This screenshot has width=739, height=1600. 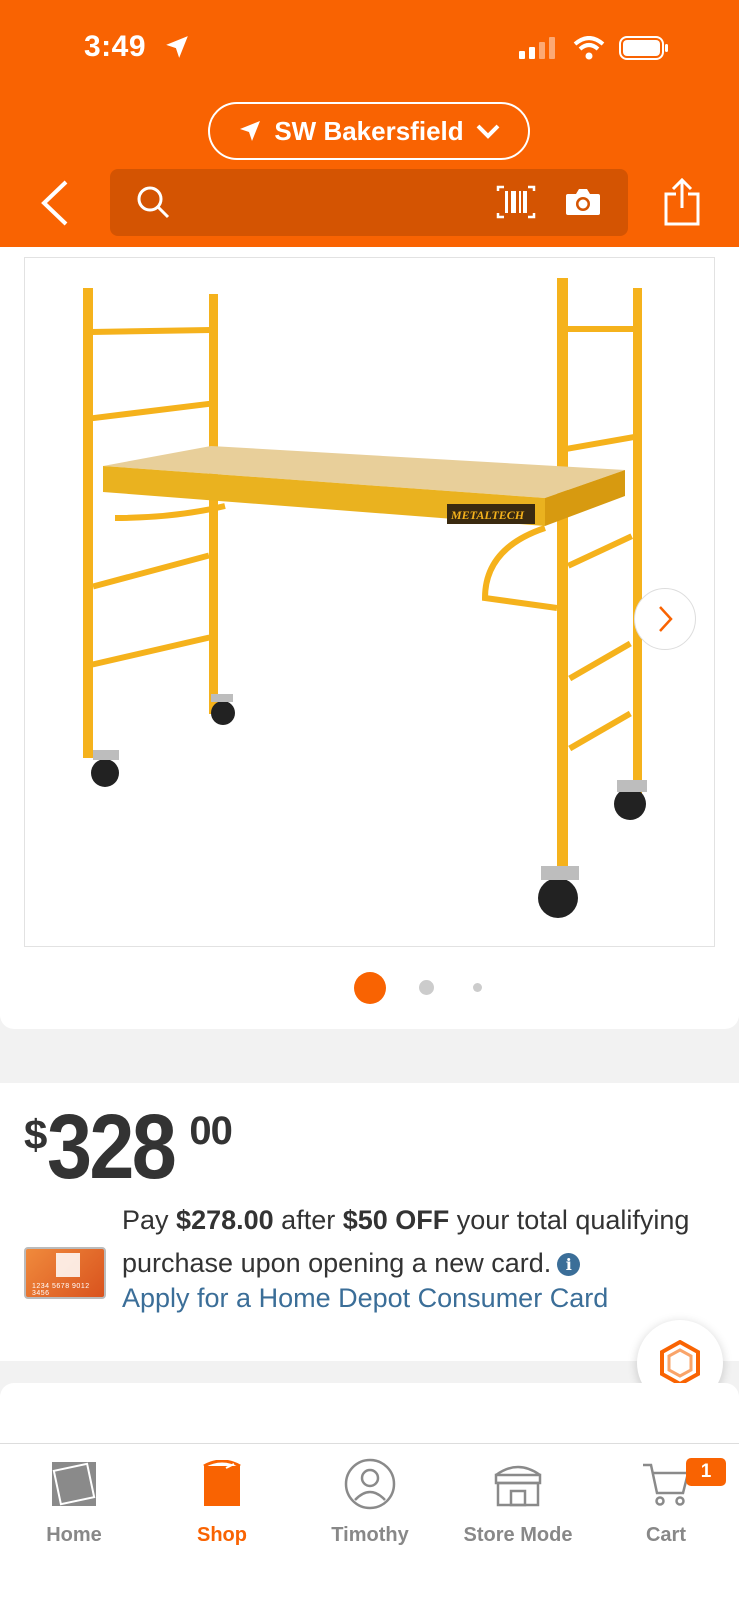 What do you see at coordinates (643, 48) in the screenshot?
I see `battery-icon` at bounding box center [643, 48].